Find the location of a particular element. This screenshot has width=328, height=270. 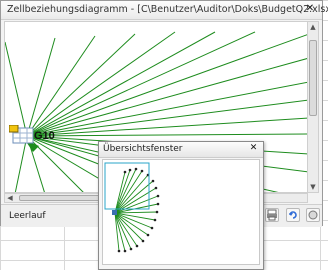

overview-title: Übersichtsfenster is located at coordinates (143, 149).